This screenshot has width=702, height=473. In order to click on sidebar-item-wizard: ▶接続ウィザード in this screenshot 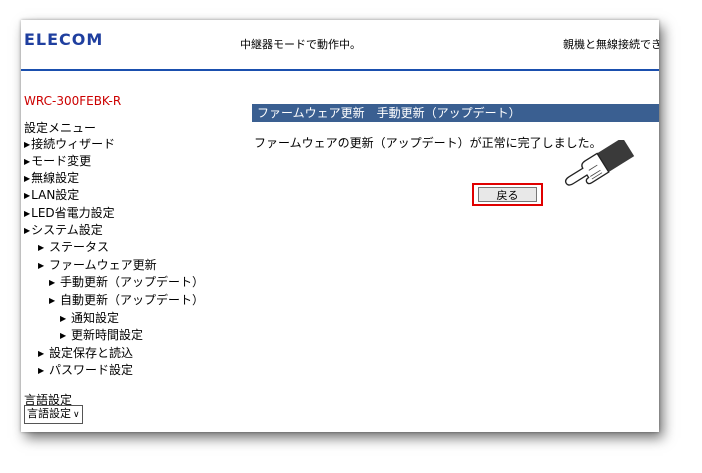, I will do `click(69, 143)`.